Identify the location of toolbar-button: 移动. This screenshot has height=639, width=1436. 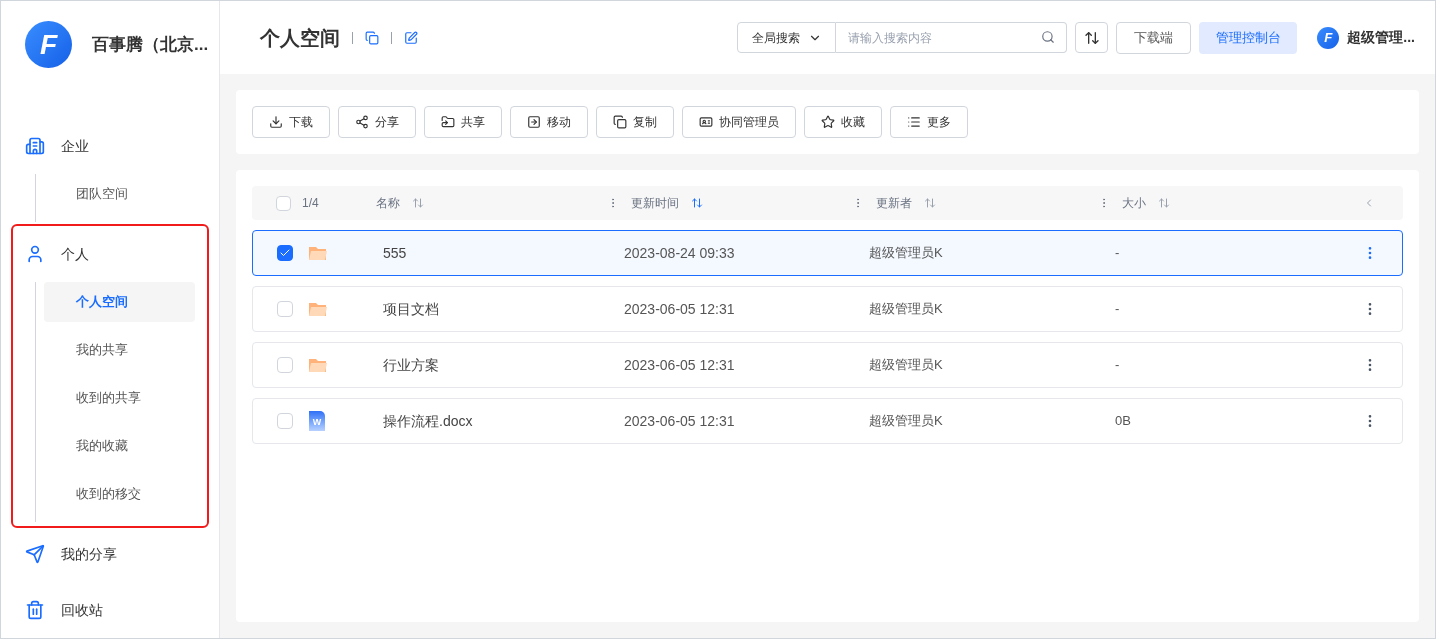
(549, 122).